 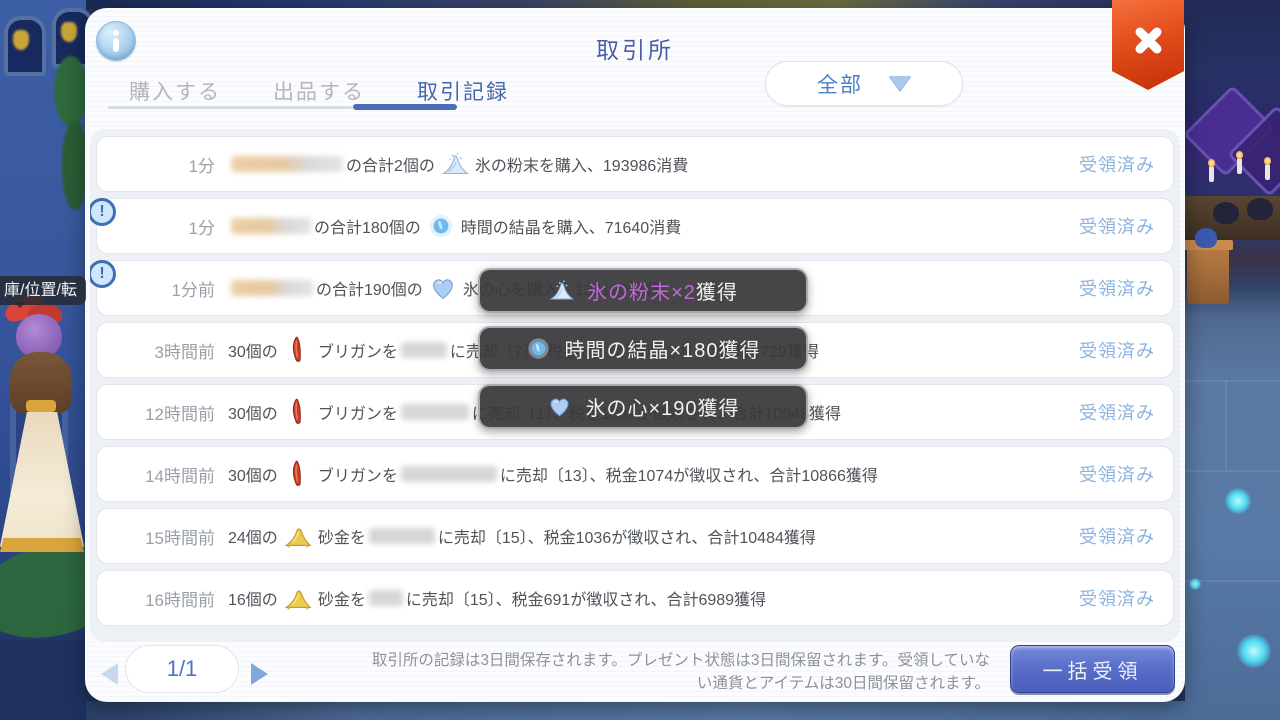 I want to click on filter-value: 全部, so click(x=840, y=85).